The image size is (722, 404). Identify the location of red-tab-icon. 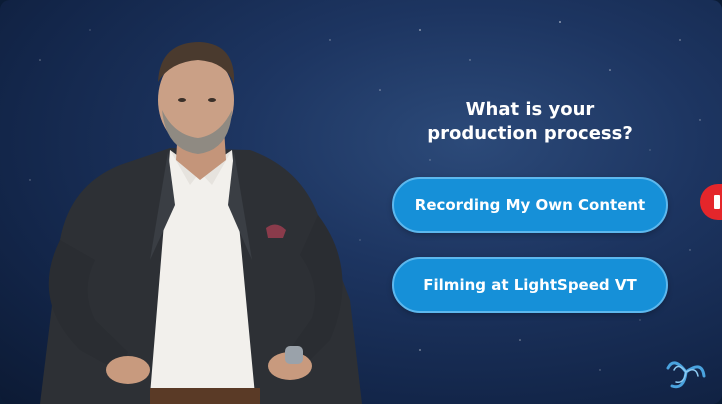
(717, 202).